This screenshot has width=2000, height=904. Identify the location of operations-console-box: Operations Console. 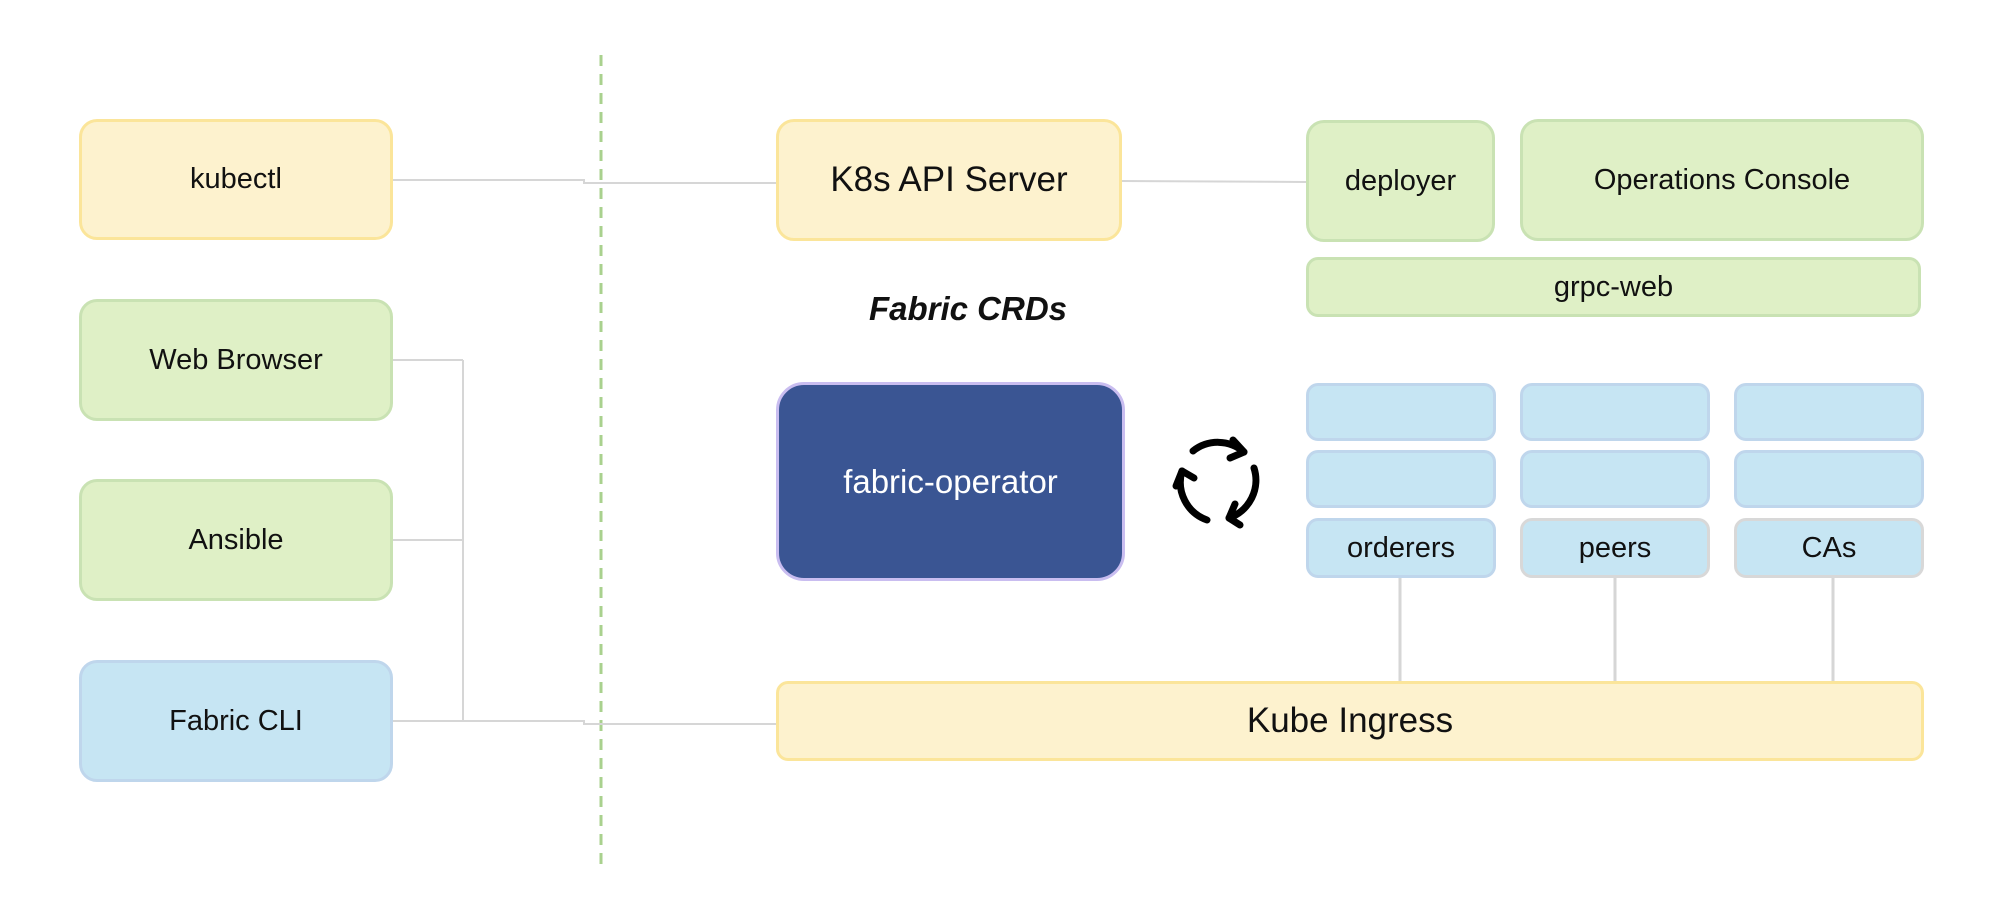
(1722, 180).